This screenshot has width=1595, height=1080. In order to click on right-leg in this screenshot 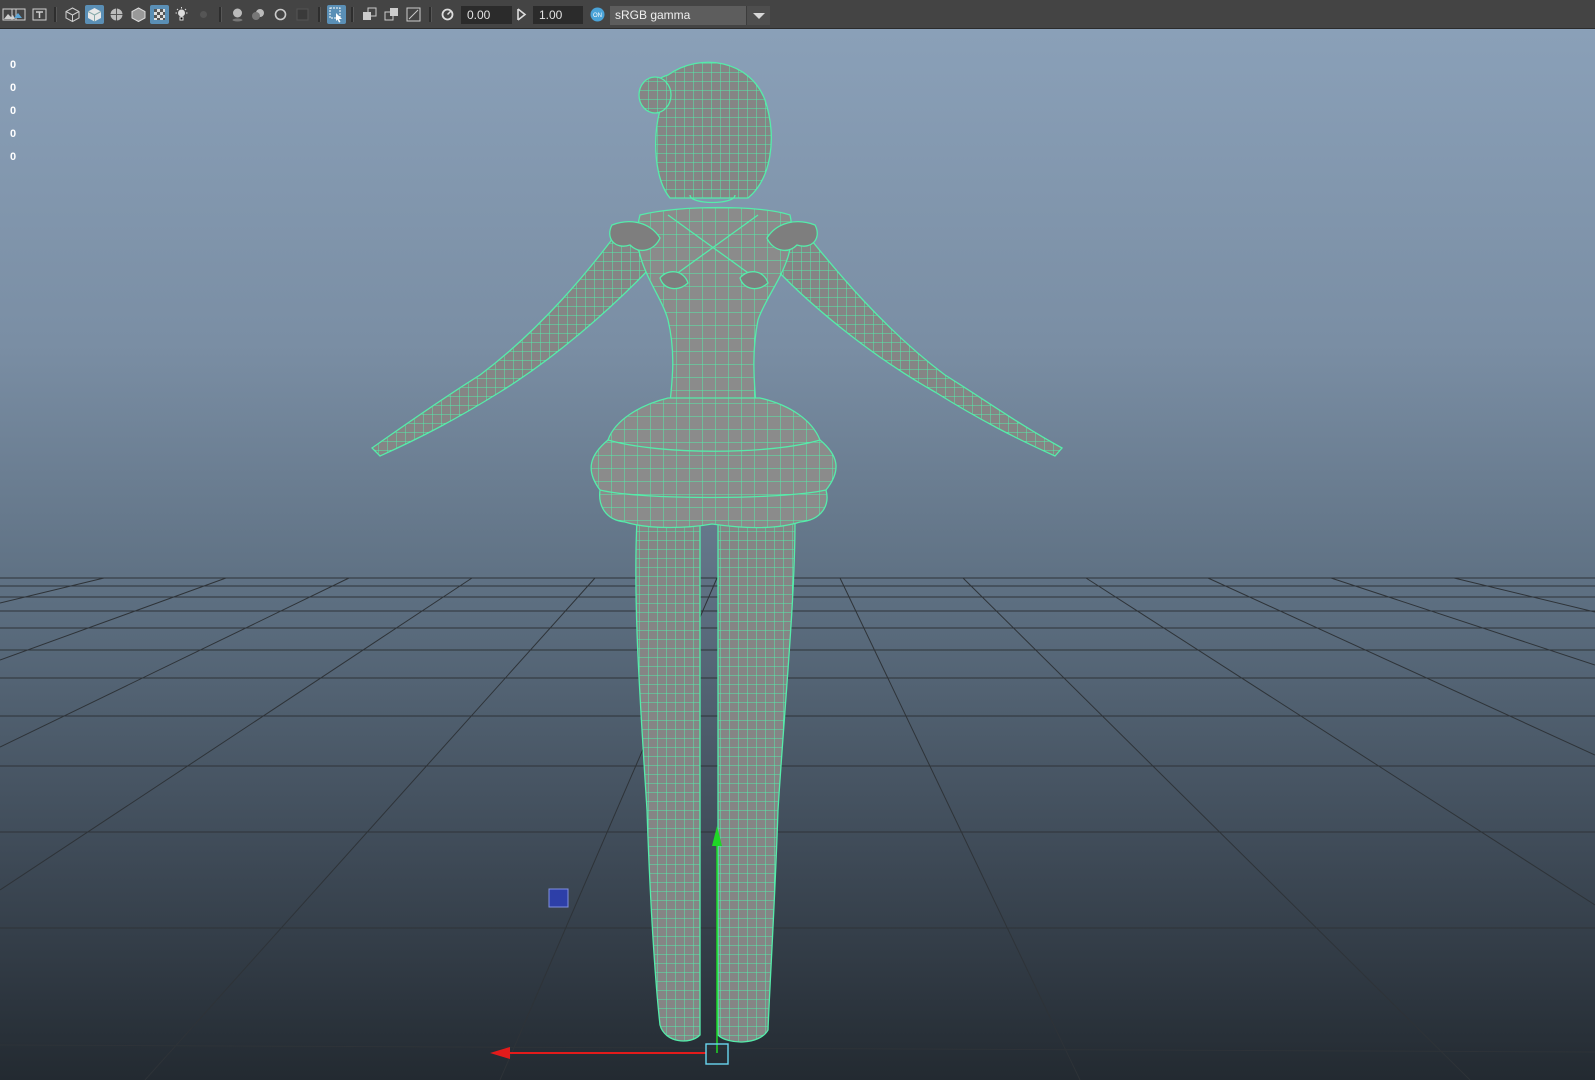, I will do `click(756, 781)`.